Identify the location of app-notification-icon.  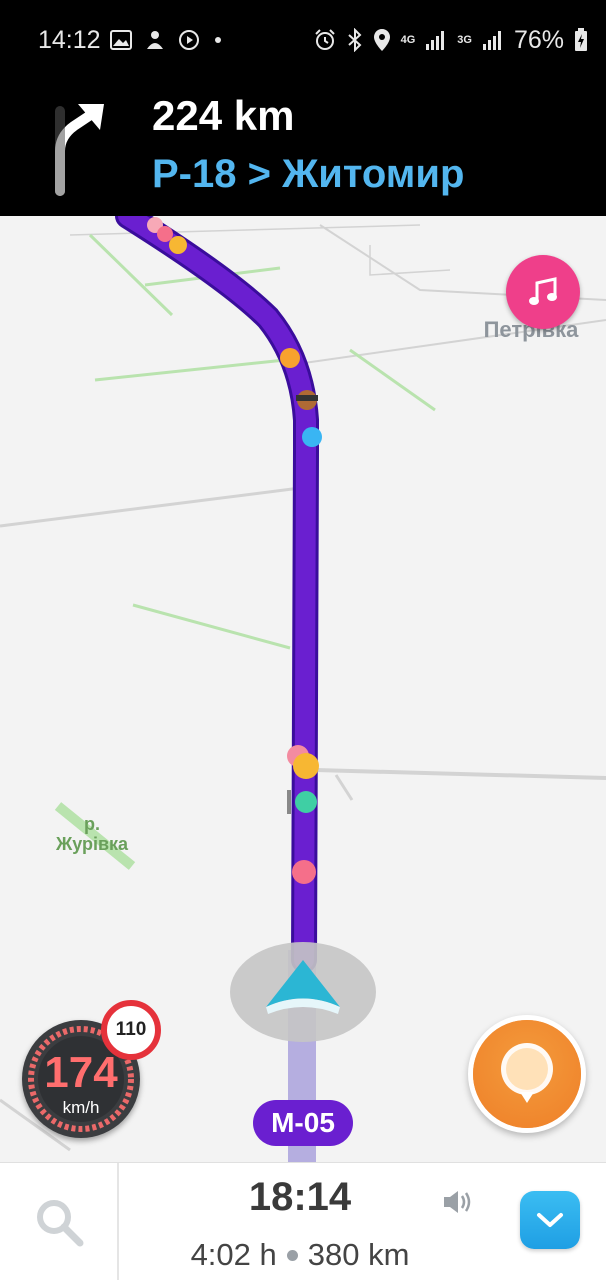
(155, 40).